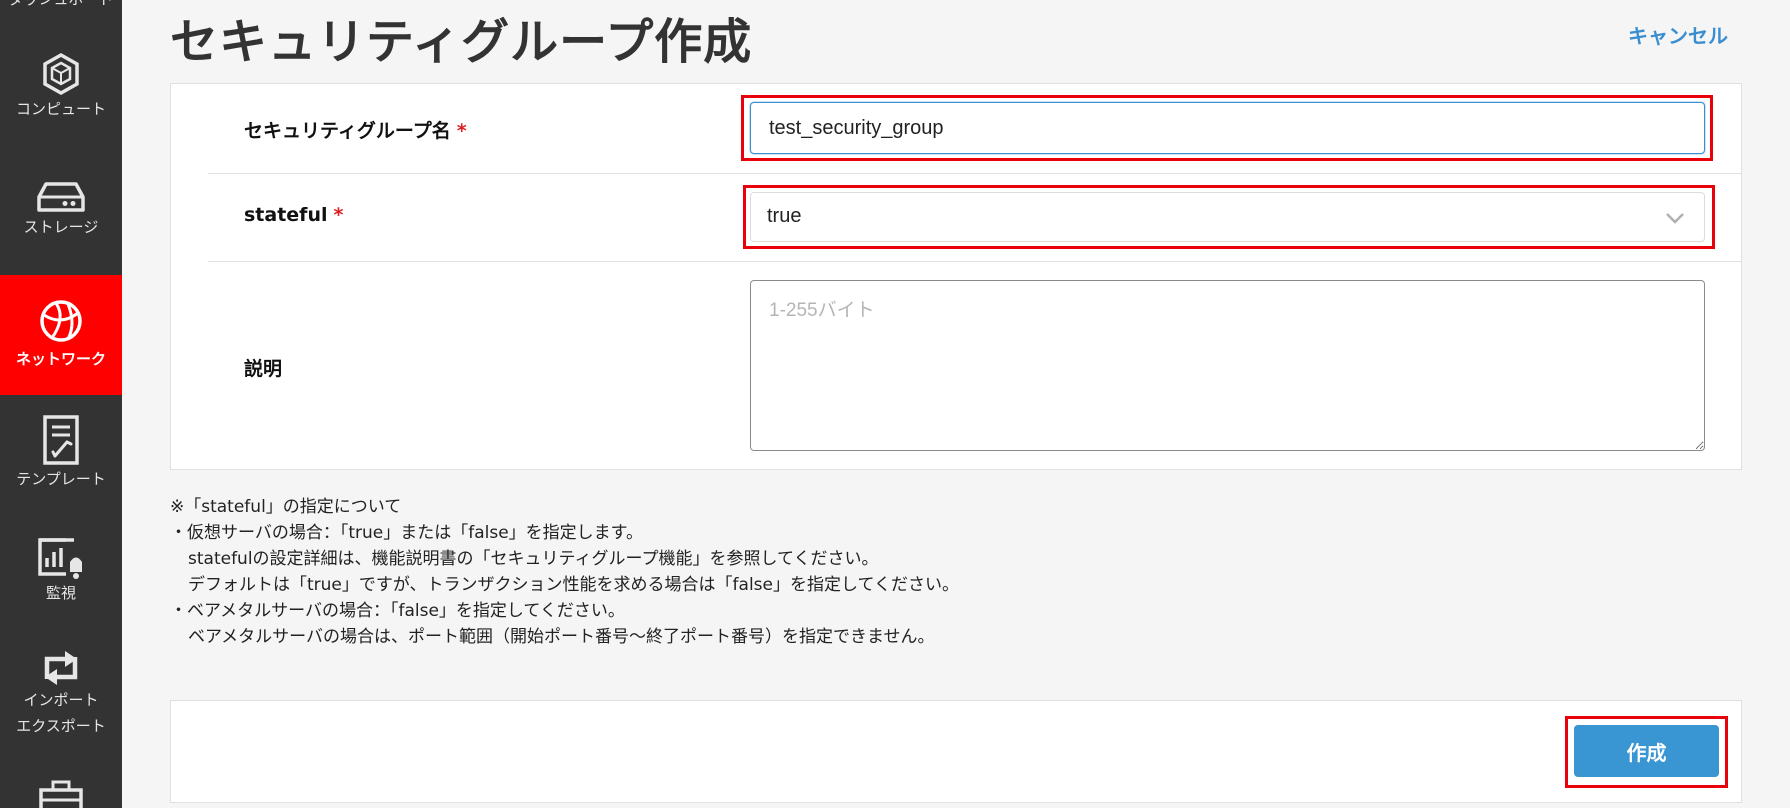 This screenshot has width=1790, height=808. I want to click on name-label-text: セキュリティグループ名, so click(347, 131).